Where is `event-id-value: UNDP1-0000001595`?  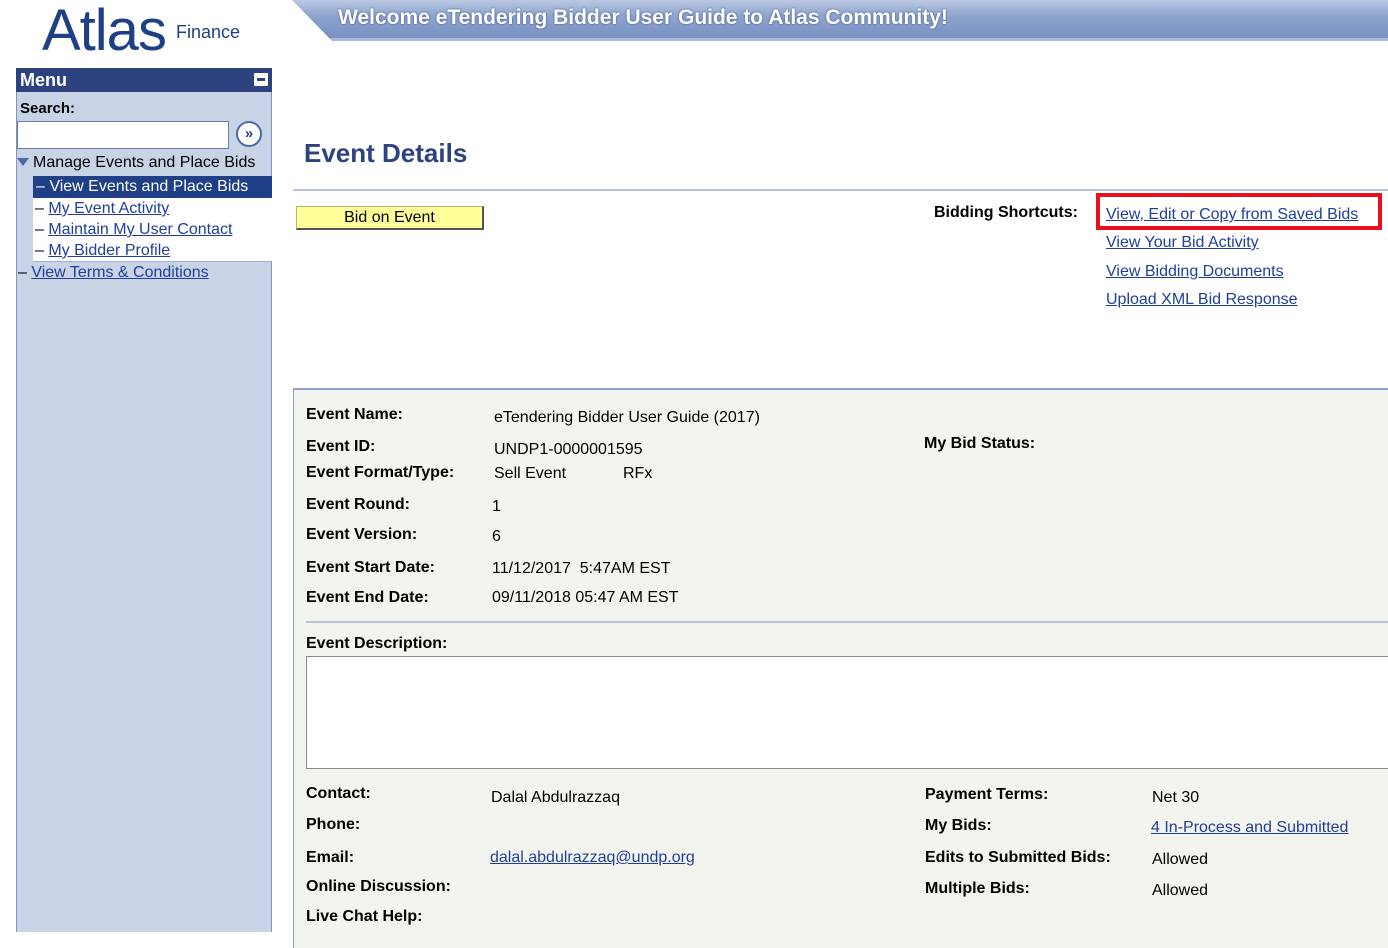
event-id-value: UNDP1-0000001595 is located at coordinates (568, 449).